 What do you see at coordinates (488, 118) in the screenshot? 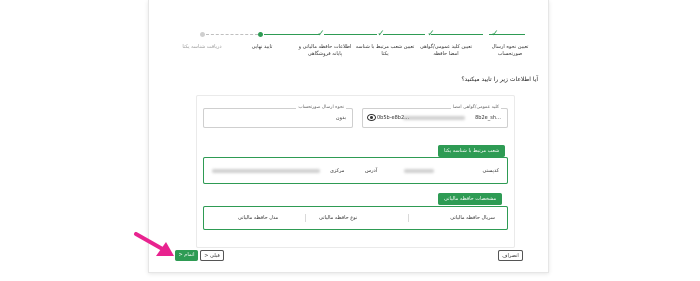
I see `public-key-value-prefix: …8b2e_sh` at bounding box center [488, 118].